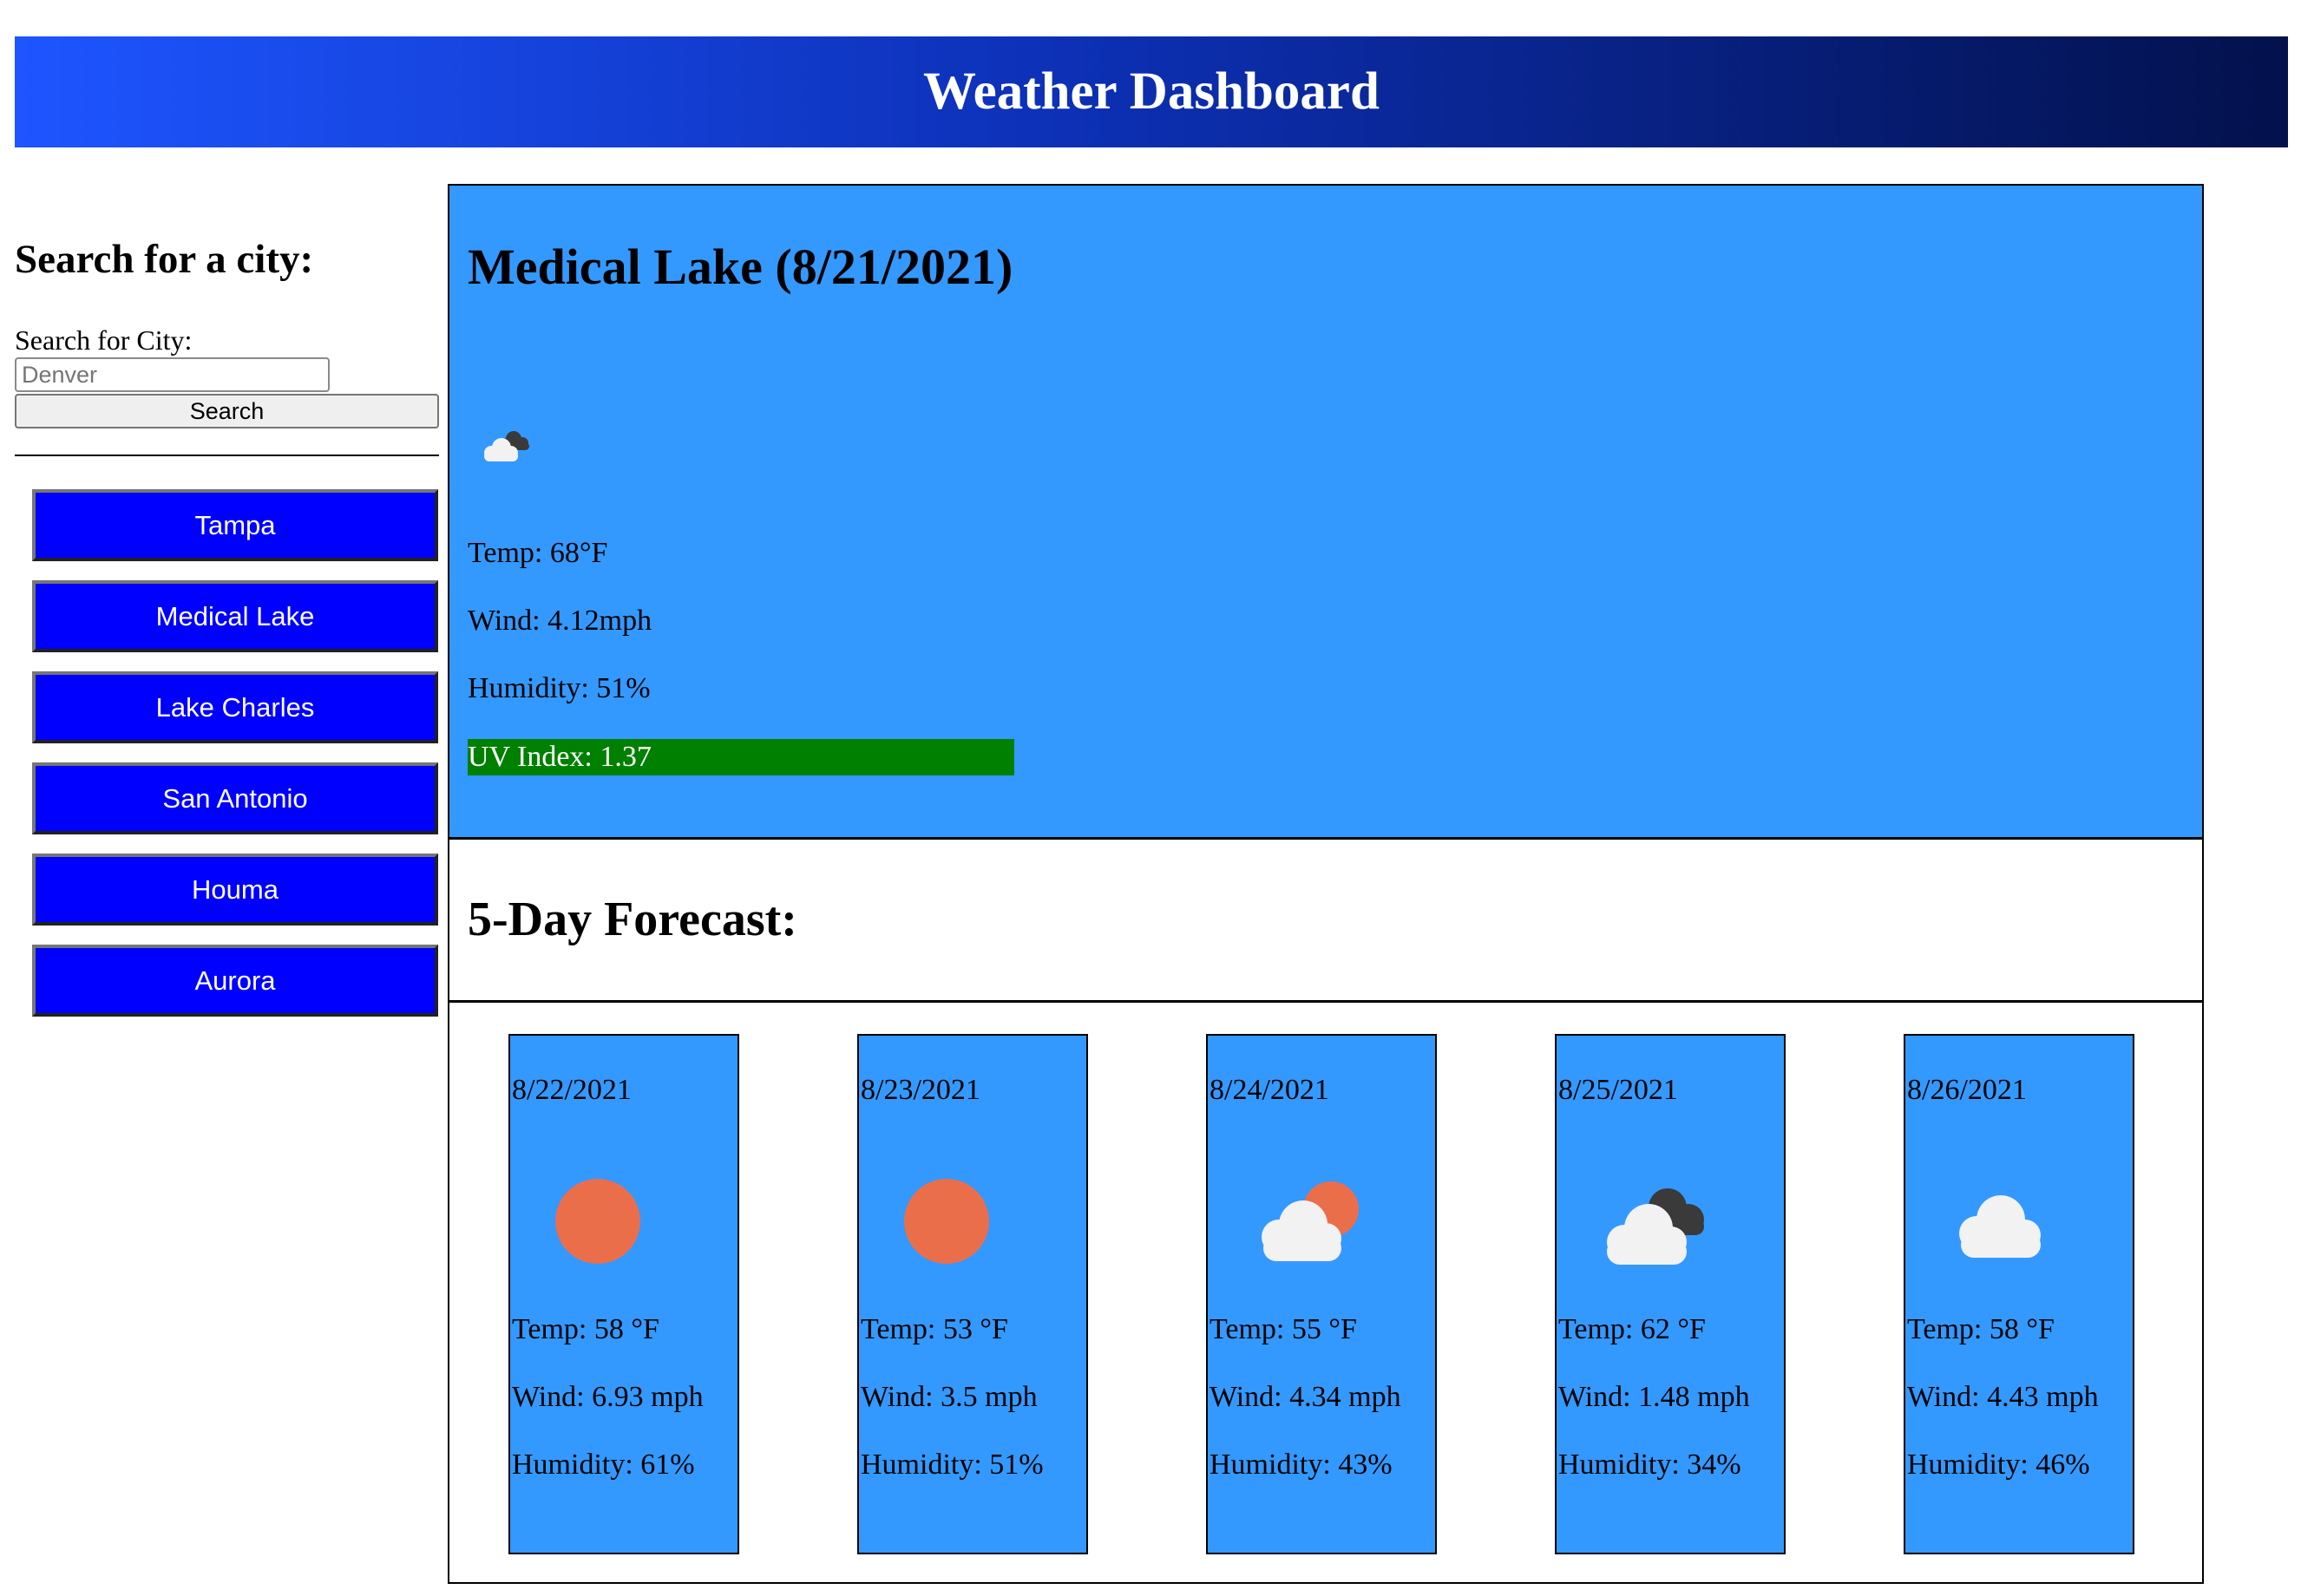  What do you see at coordinates (1310, 1221) in the screenshot?
I see `sun-behind-cloud-icon` at bounding box center [1310, 1221].